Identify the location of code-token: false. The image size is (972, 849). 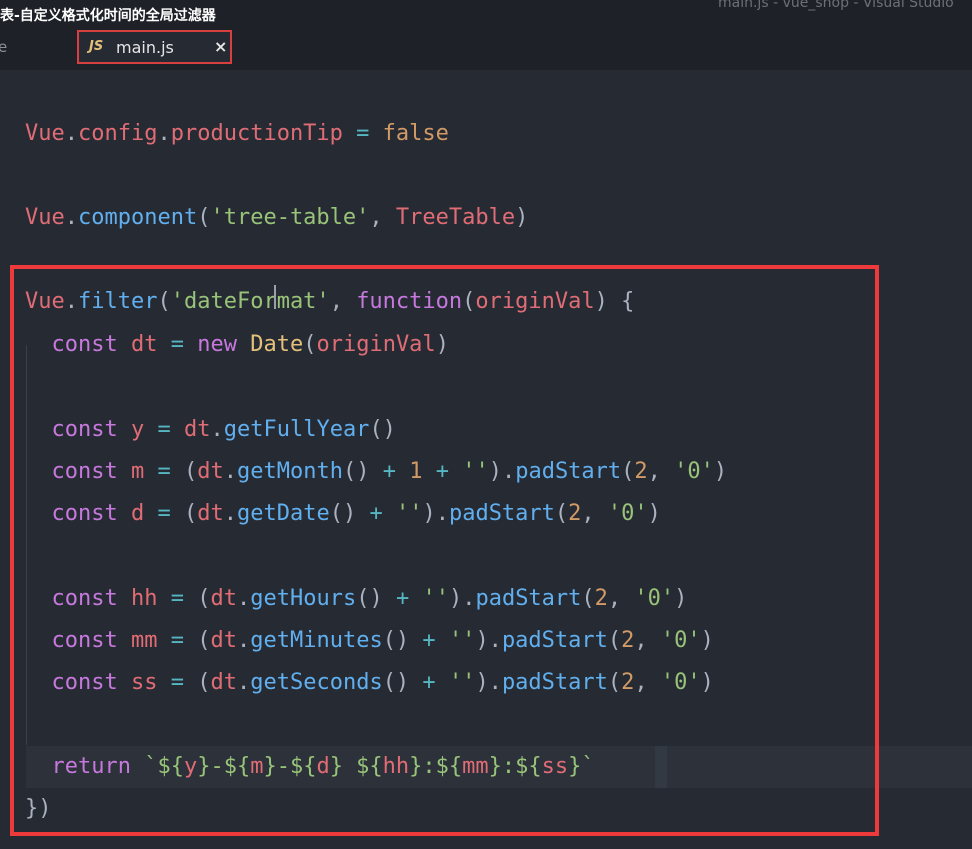
(415, 133).